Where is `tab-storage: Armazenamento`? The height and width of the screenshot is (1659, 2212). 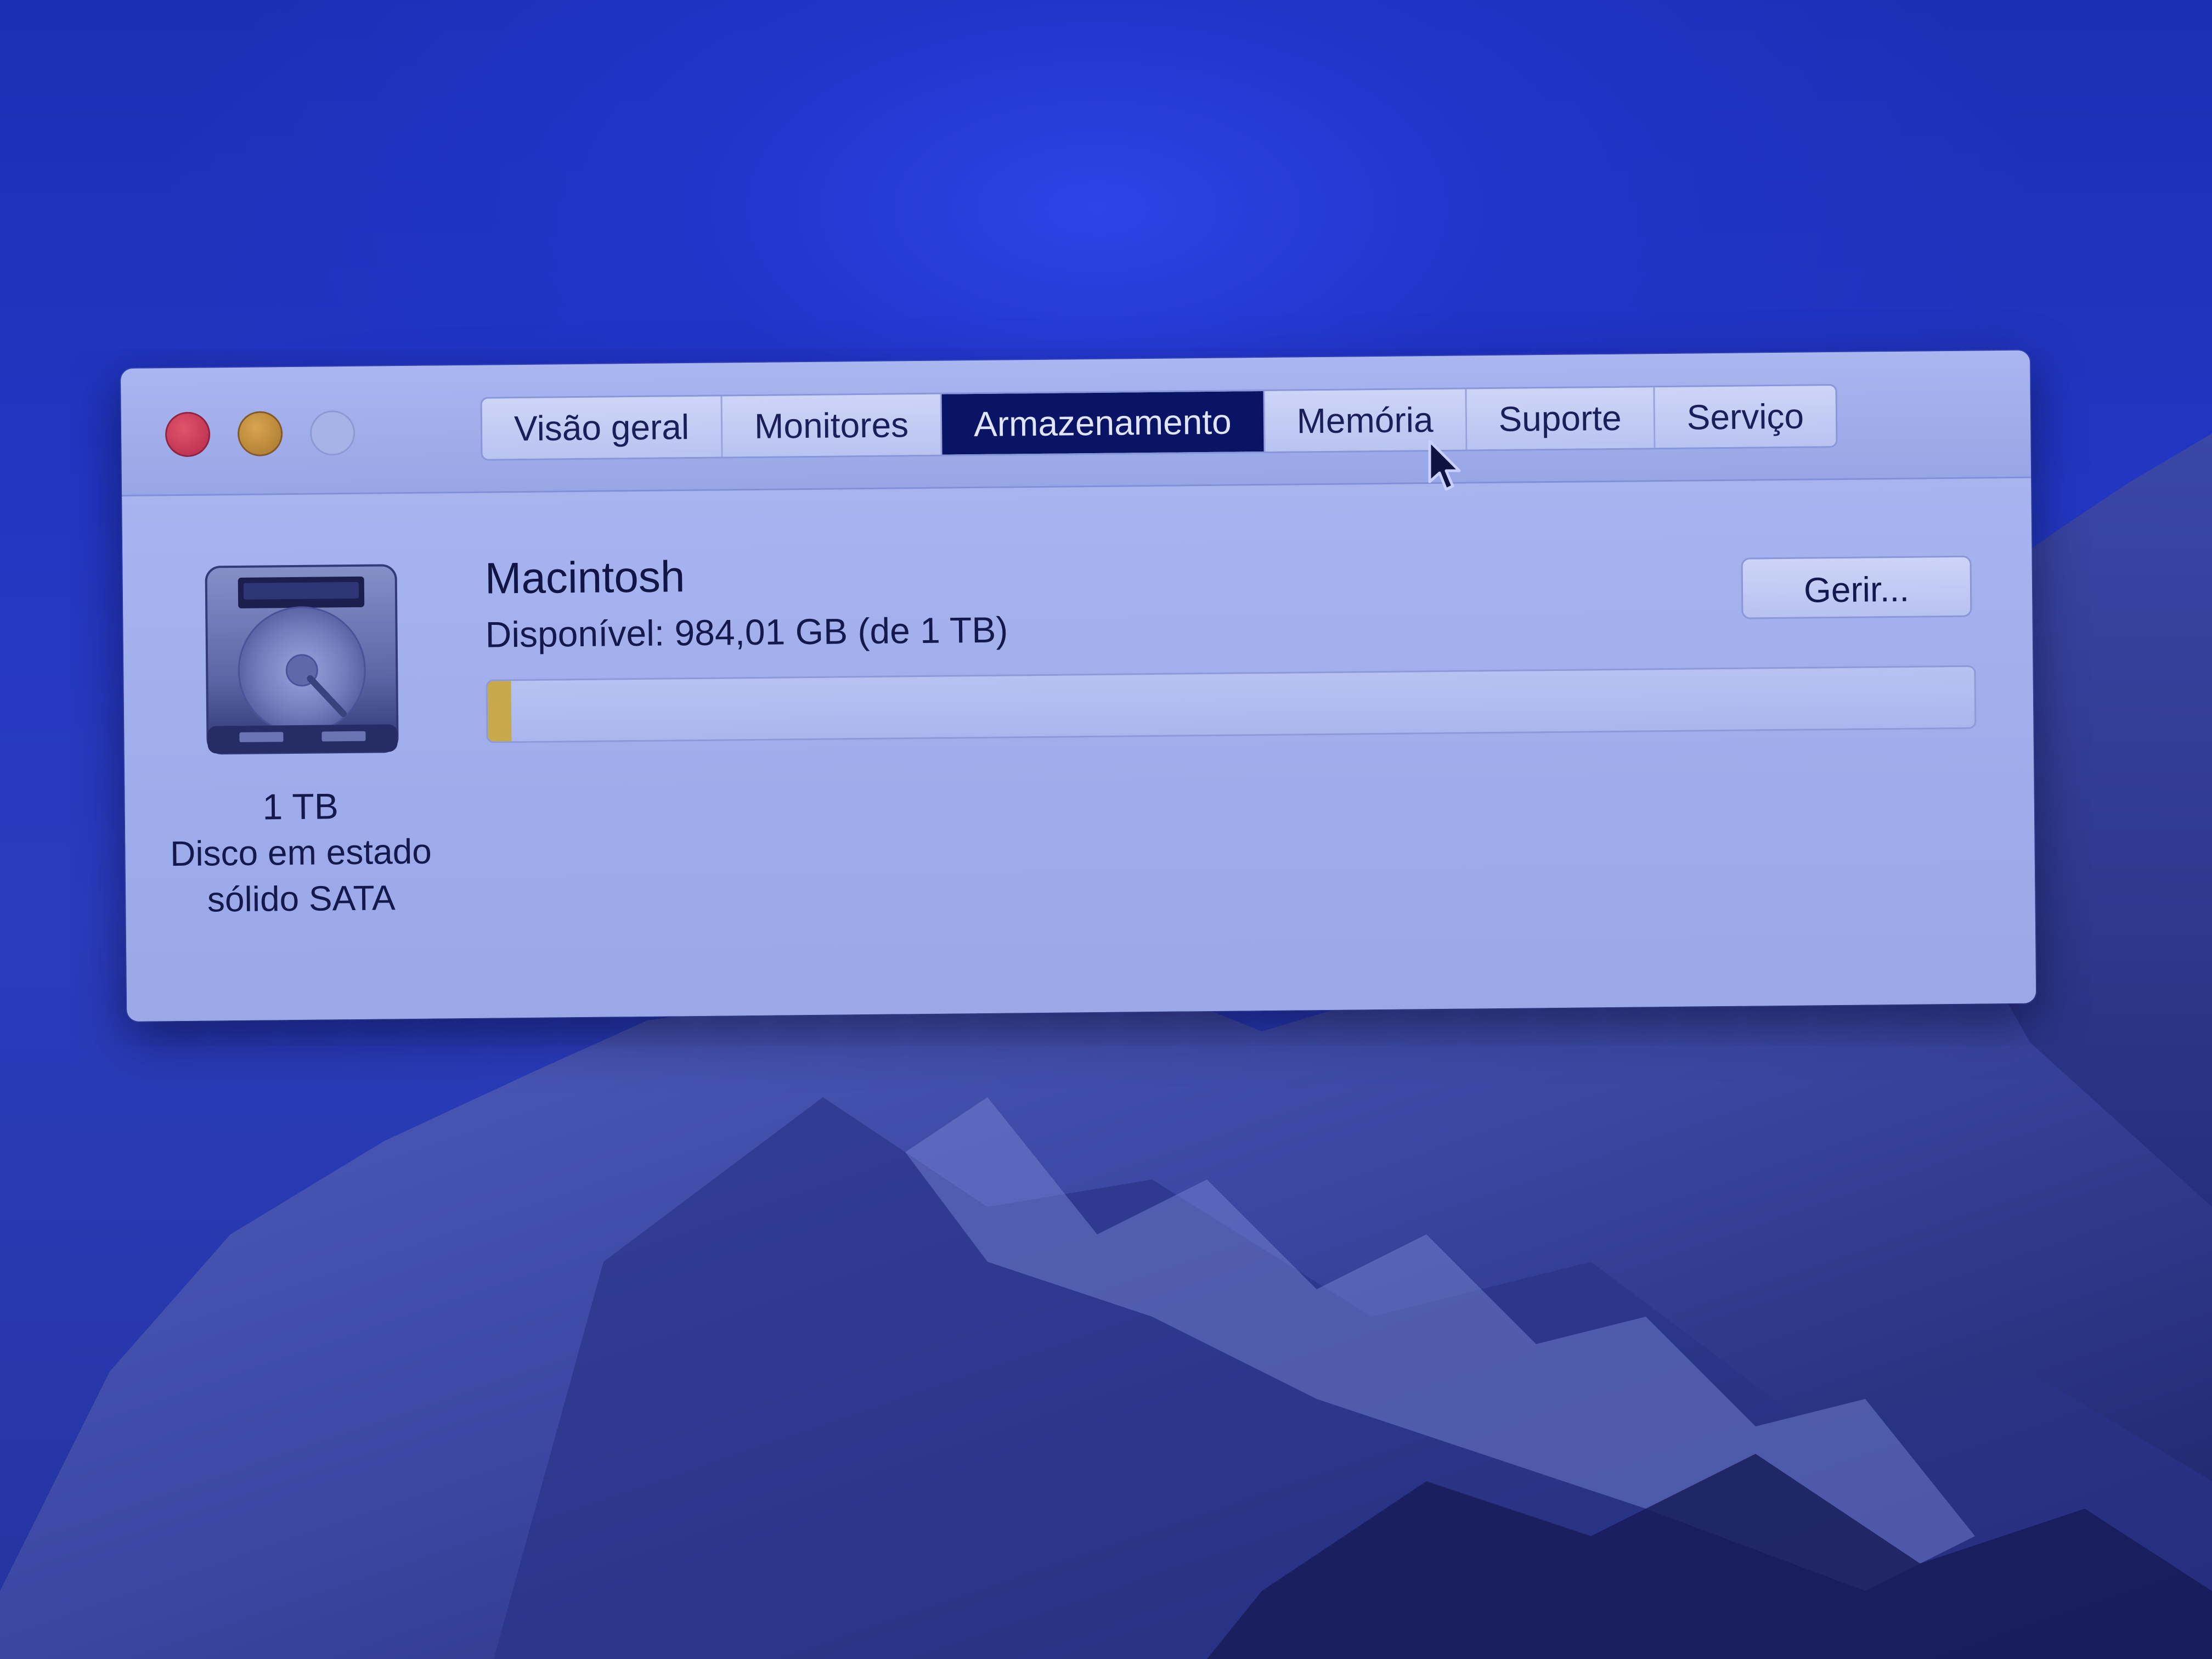 tab-storage: Armazenamento is located at coordinates (1103, 423).